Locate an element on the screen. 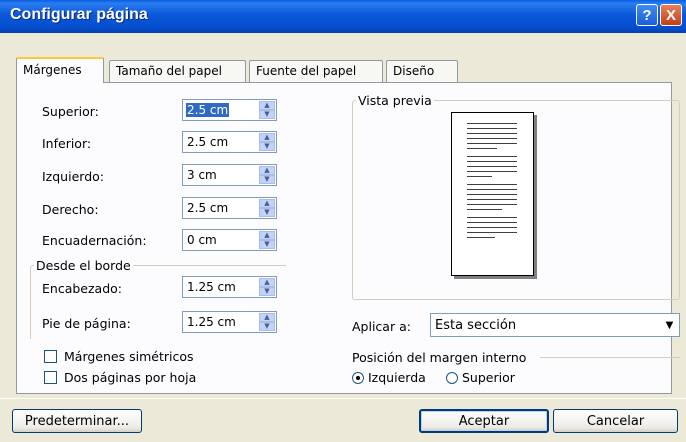 The image size is (686, 442). tab-margenes: Márgenes is located at coordinates (60, 70).